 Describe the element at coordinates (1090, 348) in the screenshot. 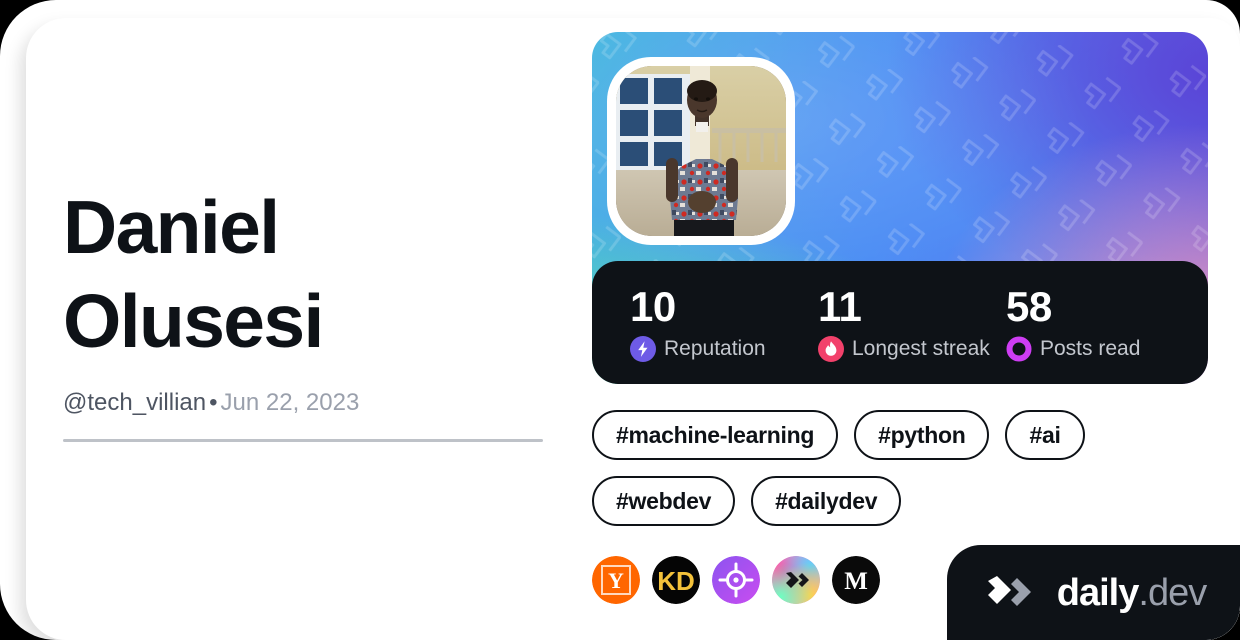

I see `stat-label: Posts read` at that location.